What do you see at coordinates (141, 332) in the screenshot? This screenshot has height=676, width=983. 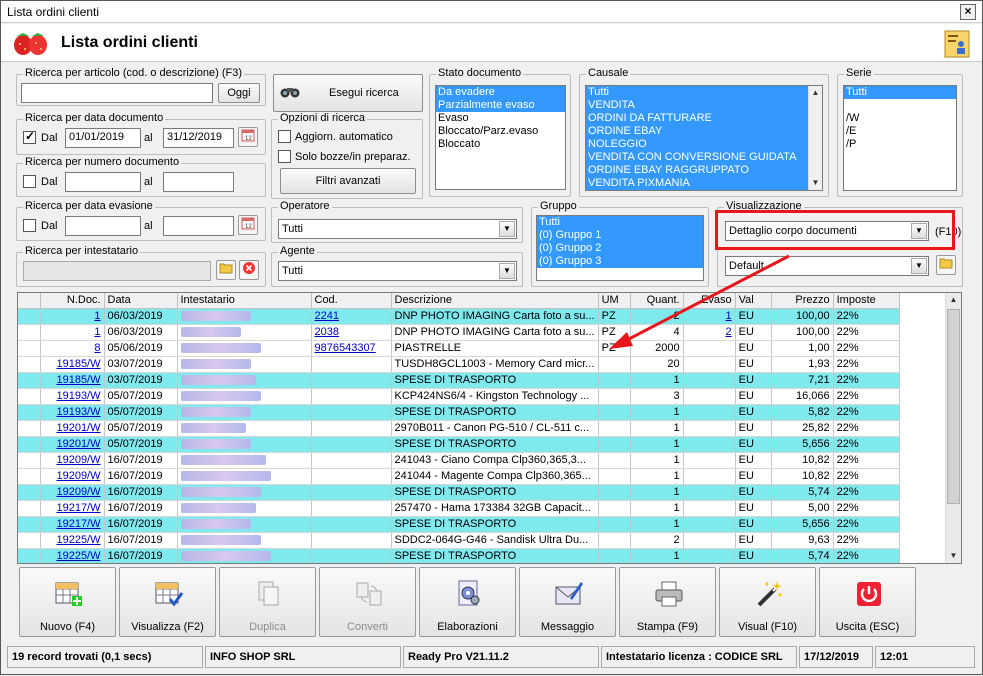 I see `cell-data: 06/03/2019` at bounding box center [141, 332].